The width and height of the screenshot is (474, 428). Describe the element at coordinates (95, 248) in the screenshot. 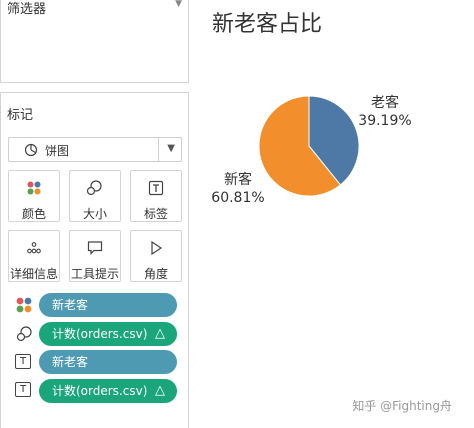

I see `tooltip-icon` at that location.